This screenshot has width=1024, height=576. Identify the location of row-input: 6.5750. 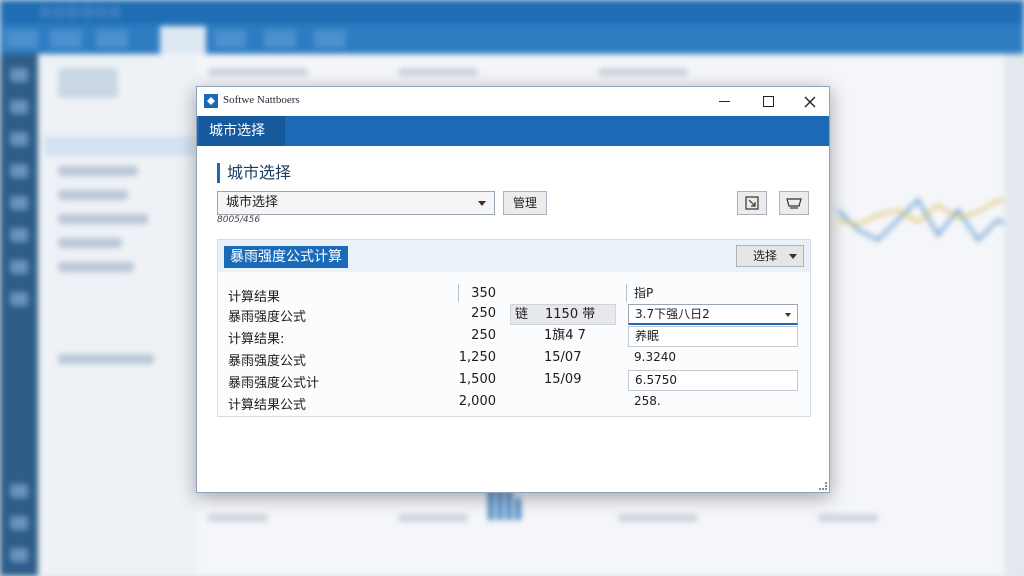
(713, 380).